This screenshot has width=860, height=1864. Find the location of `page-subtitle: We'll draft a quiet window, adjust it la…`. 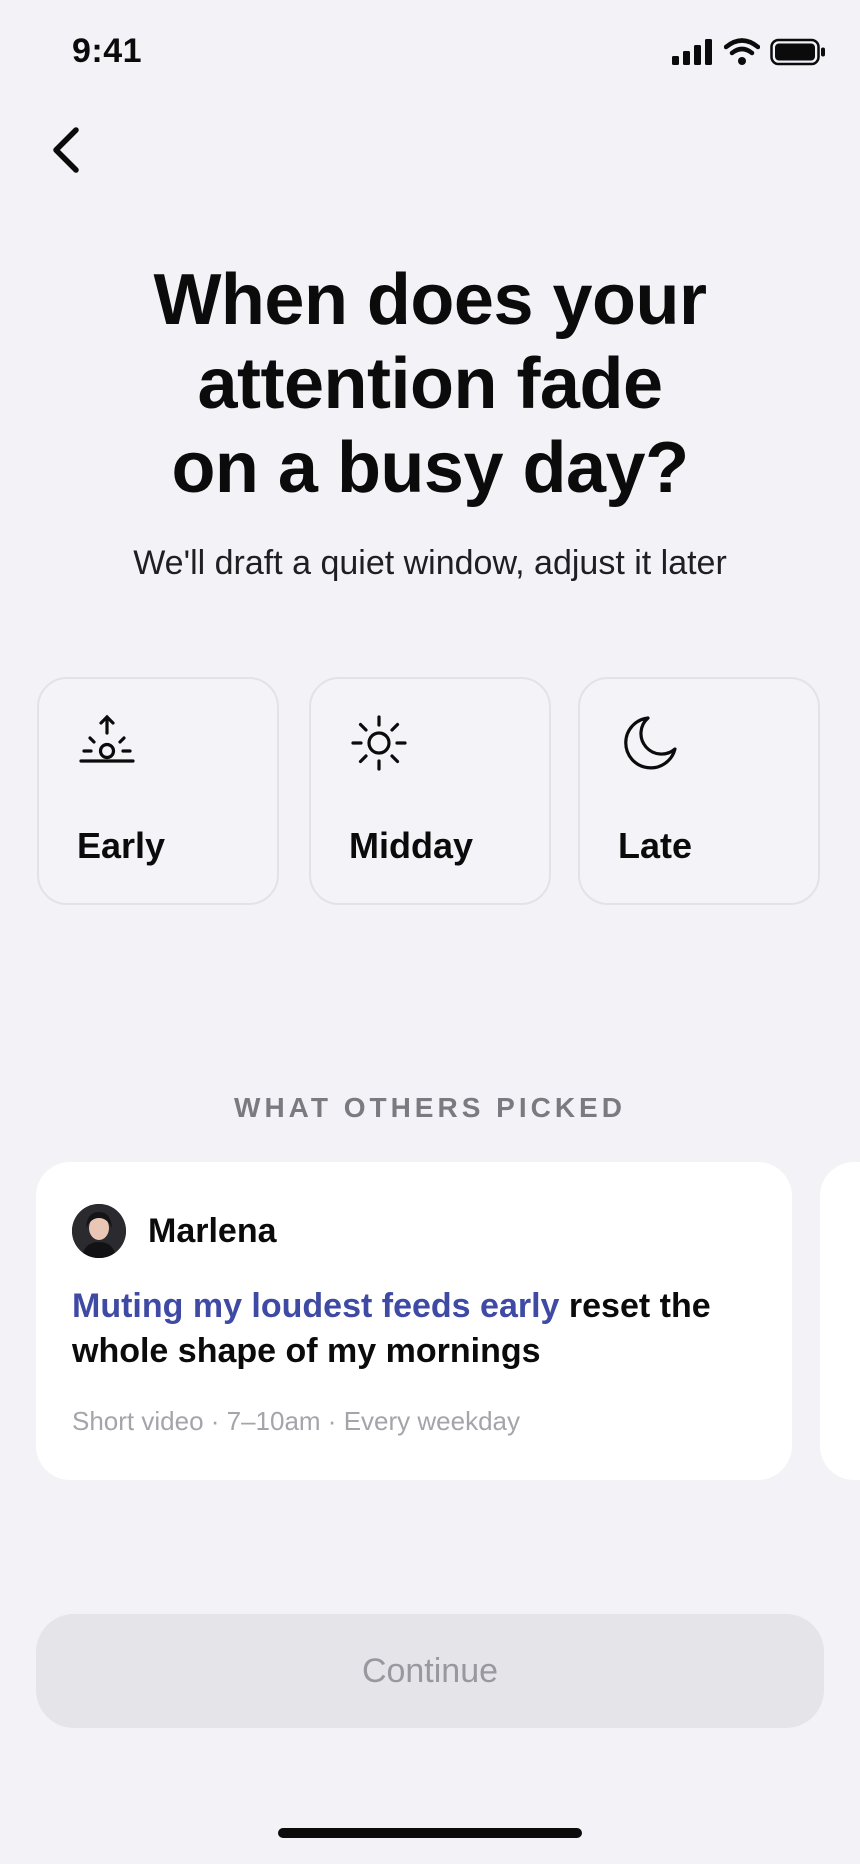

page-subtitle: We'll draft a quiet window, adjust it la… is located at coordinates (430, 563).